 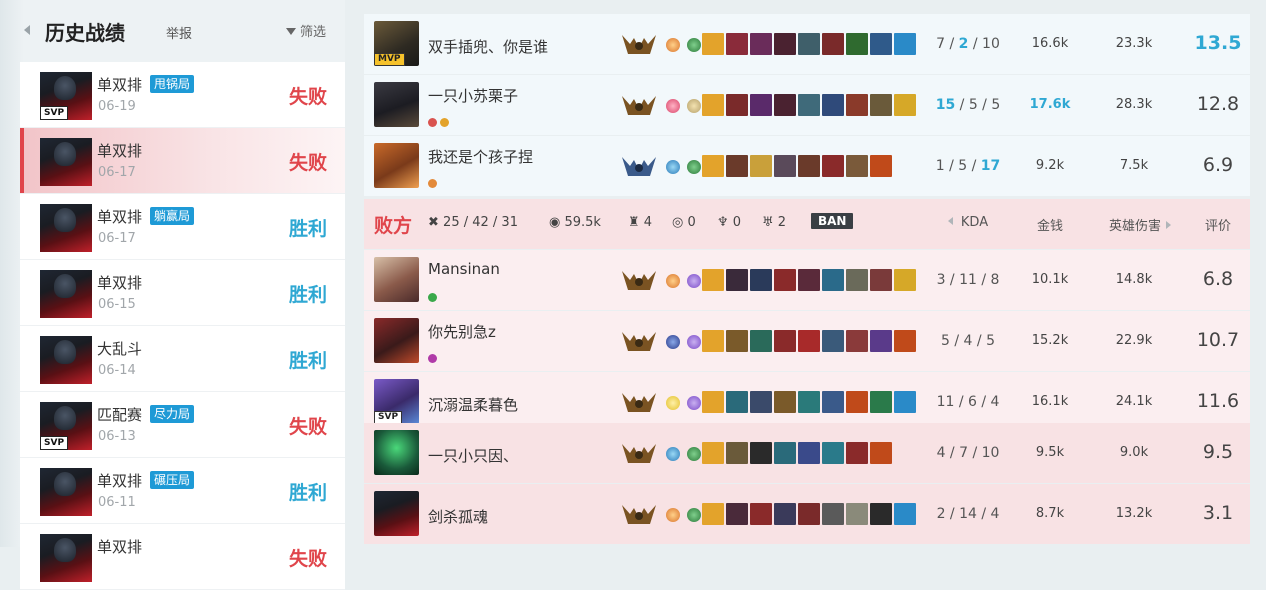 What do you see at coordinates (807, 341) in the screenshot?
I see `player-row: 你先别急z 5 / 4 / 5 15.2k 22.9k 10.7` at bounding box center [807, 341].